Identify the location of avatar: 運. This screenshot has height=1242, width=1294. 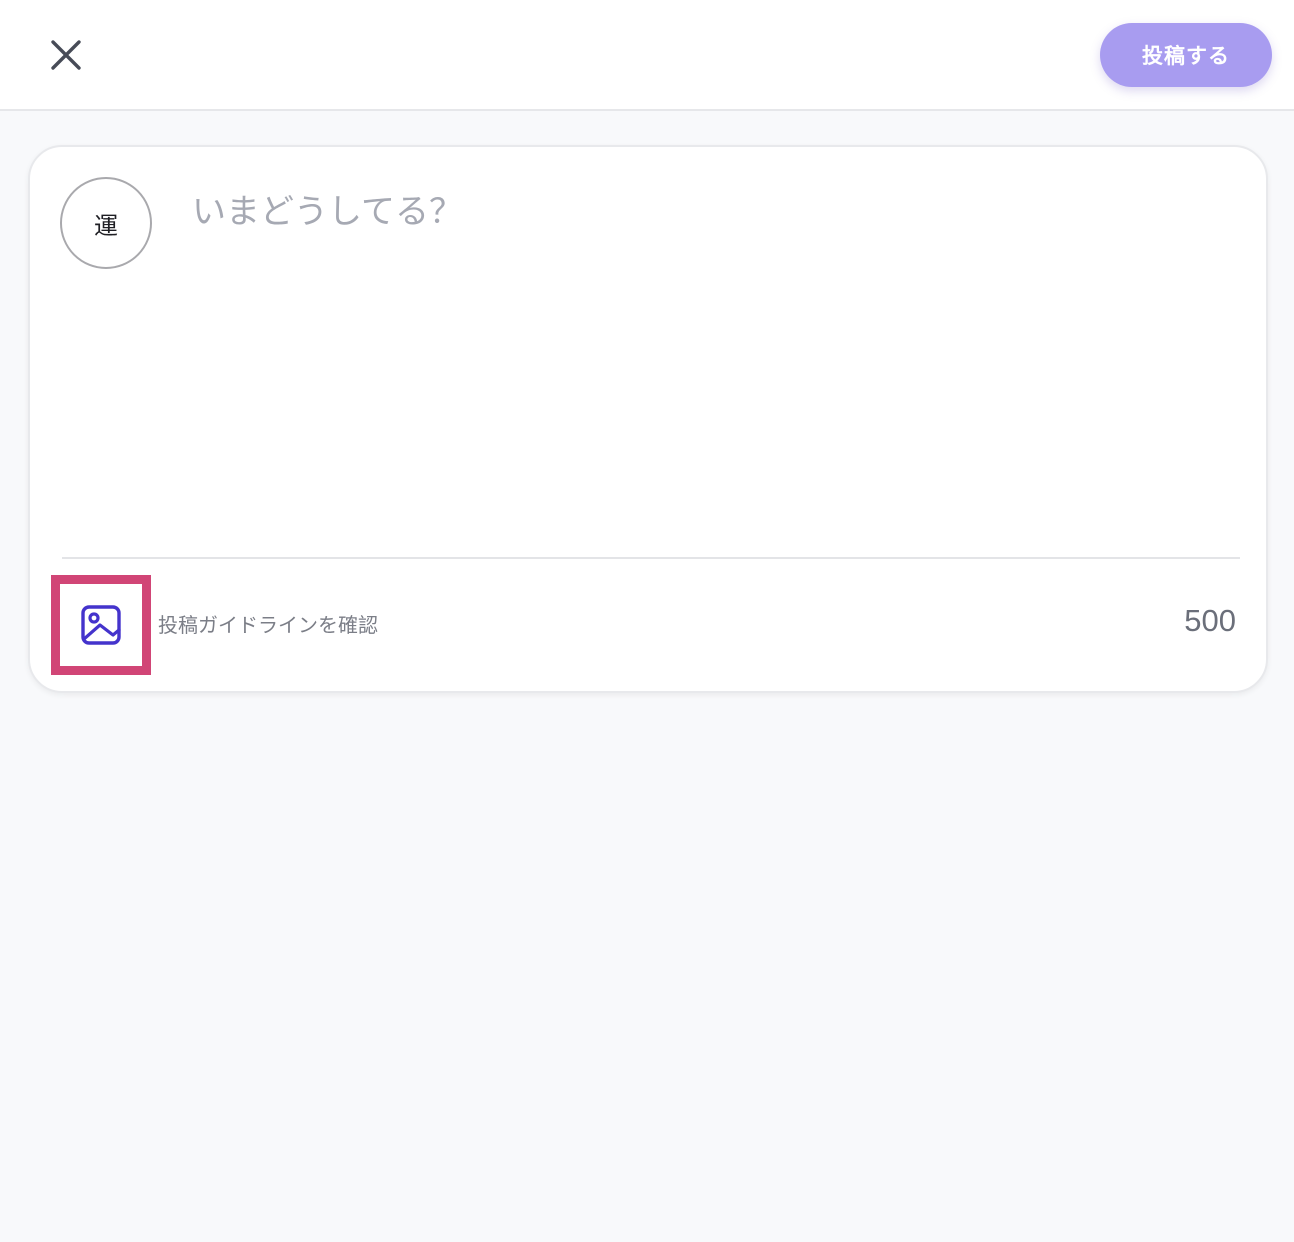
(106, 223).